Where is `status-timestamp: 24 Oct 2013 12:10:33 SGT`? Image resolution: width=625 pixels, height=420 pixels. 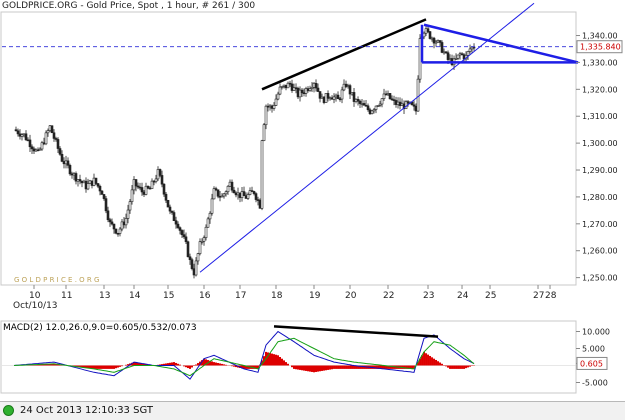
status-timestamp: 24 Oct 2013 12:10:33 SGT is located at coordinates (86, 410).